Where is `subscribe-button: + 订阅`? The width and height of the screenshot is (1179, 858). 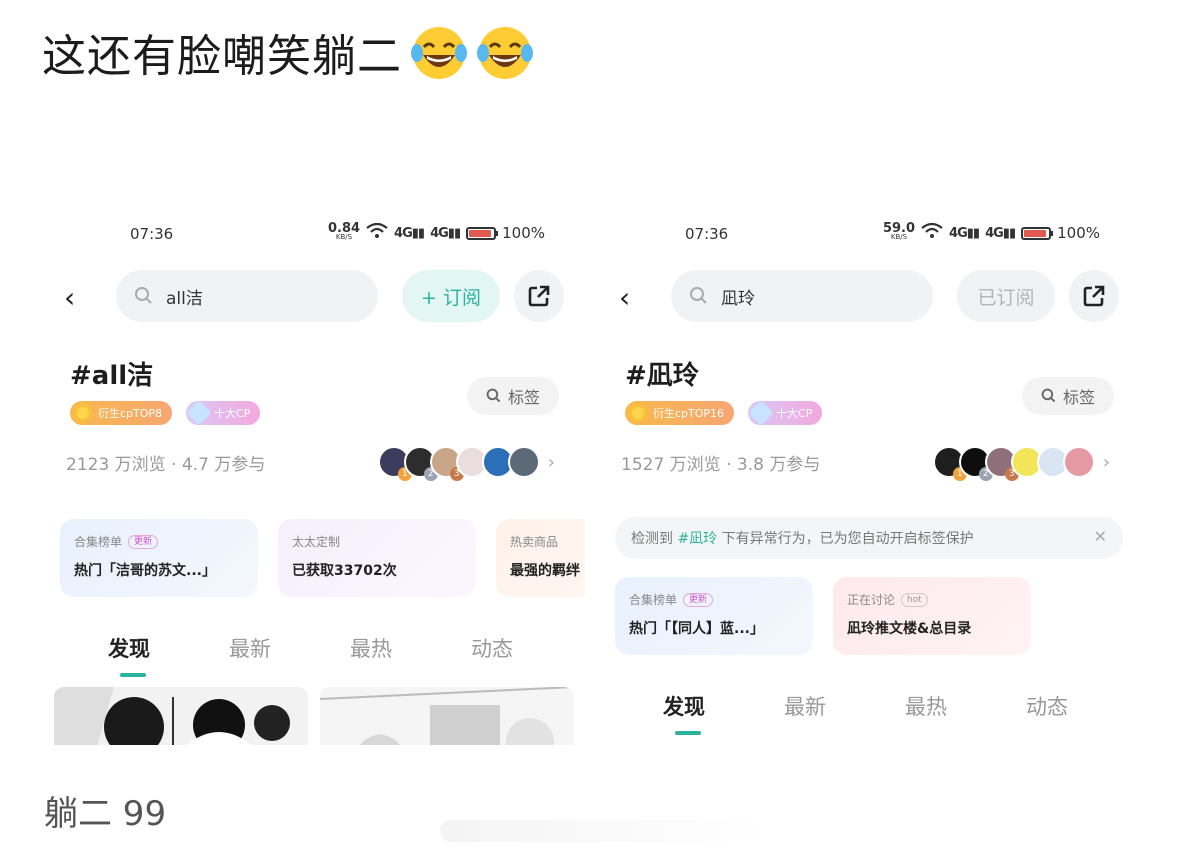
subscribe-button: + 订阅 is located at coordinates (451, 296).